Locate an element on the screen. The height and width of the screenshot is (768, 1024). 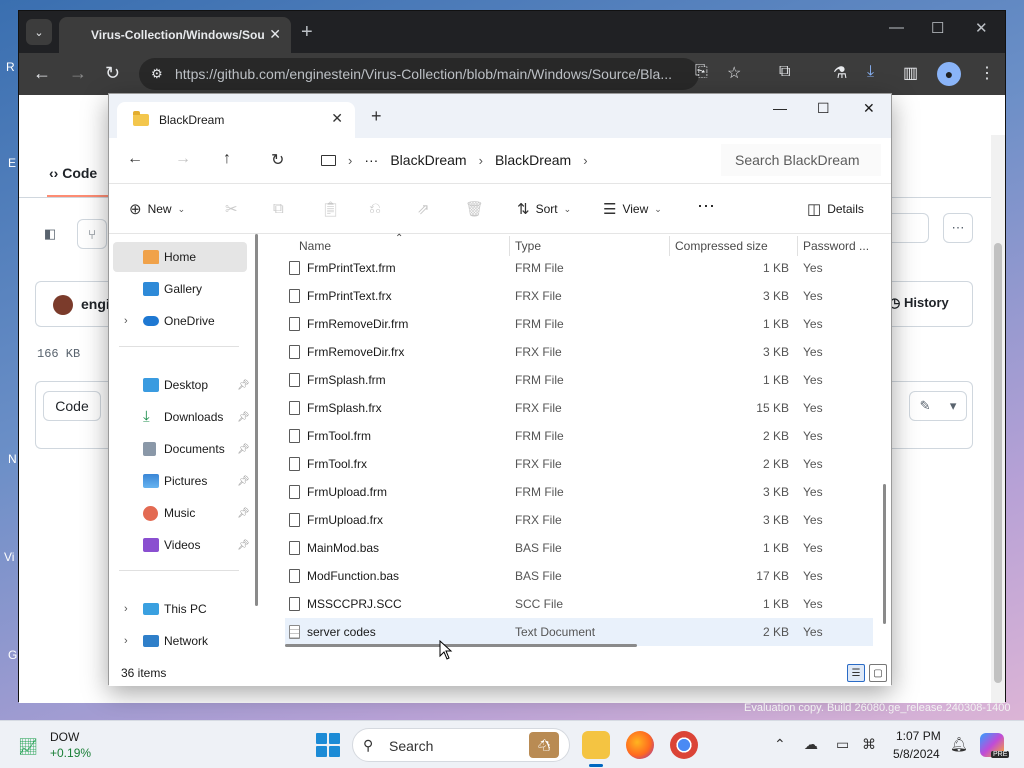
nav-item-documents: Documents 📌︎ is located at coordinates (181, 449).